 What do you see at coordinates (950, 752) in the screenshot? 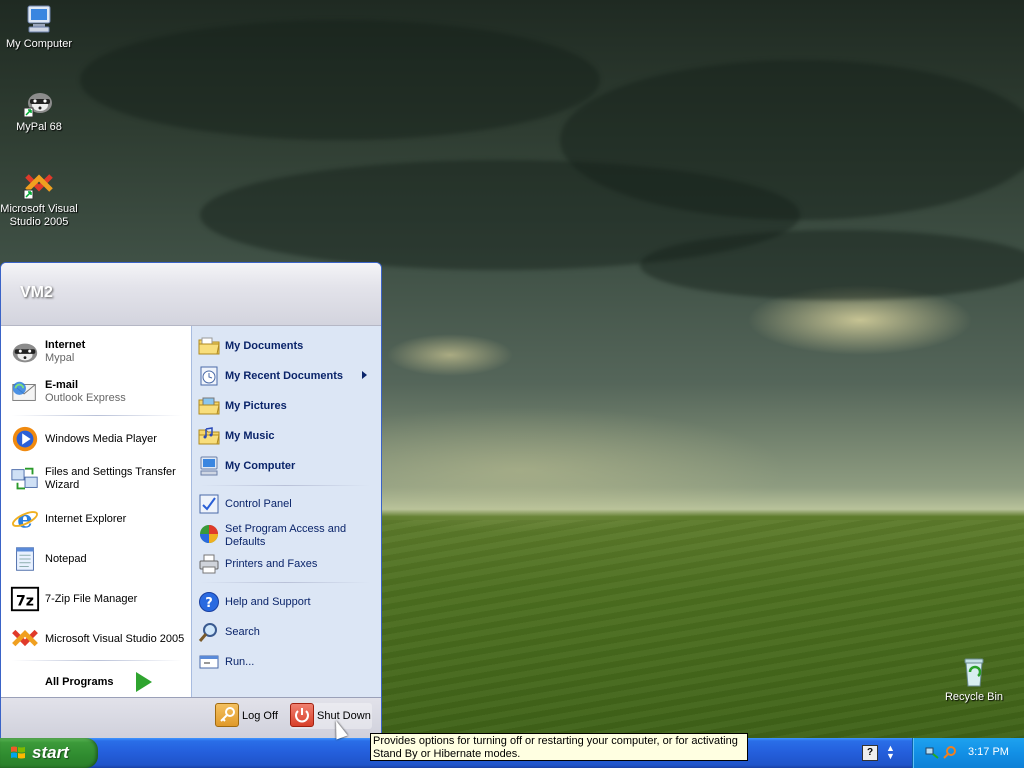
I see `magnifier-icon` at bounding box center [950, 752].